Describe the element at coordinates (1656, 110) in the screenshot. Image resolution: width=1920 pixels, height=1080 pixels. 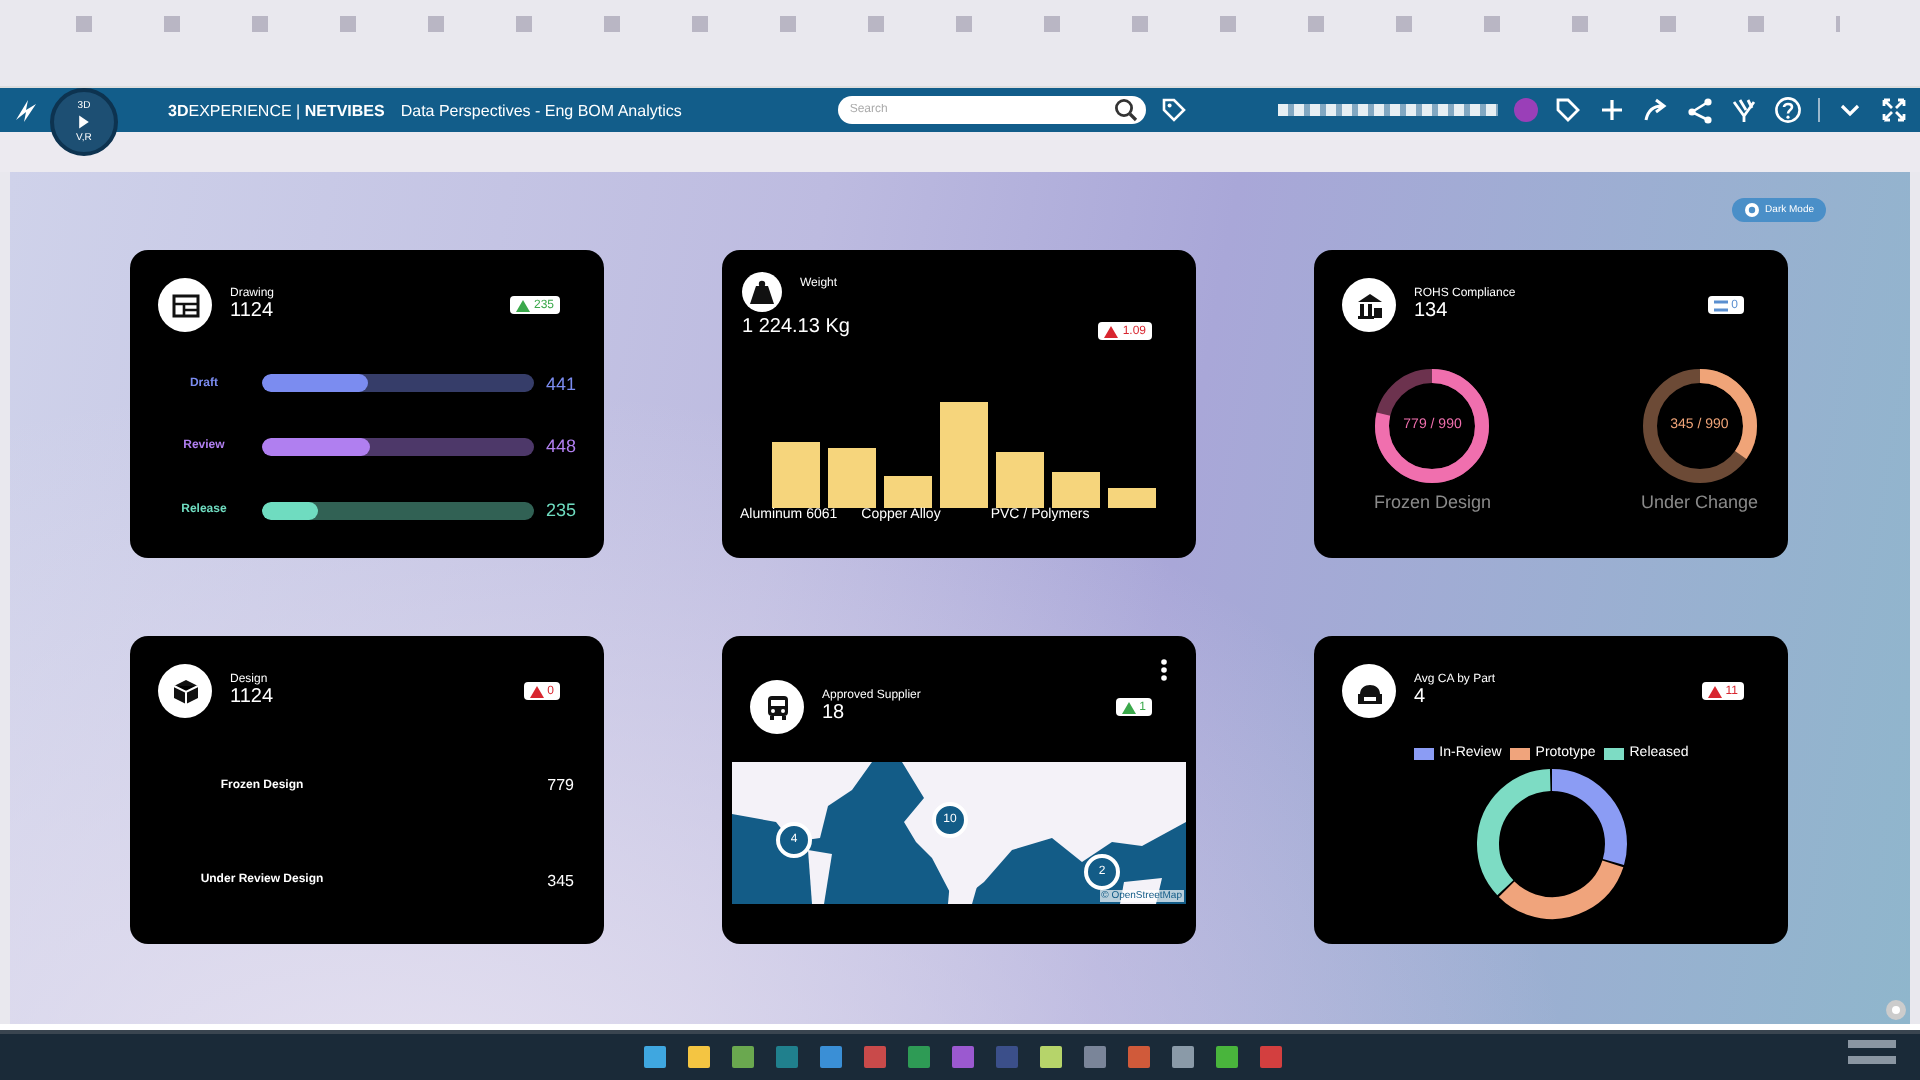
I see `share-icon` at that location.